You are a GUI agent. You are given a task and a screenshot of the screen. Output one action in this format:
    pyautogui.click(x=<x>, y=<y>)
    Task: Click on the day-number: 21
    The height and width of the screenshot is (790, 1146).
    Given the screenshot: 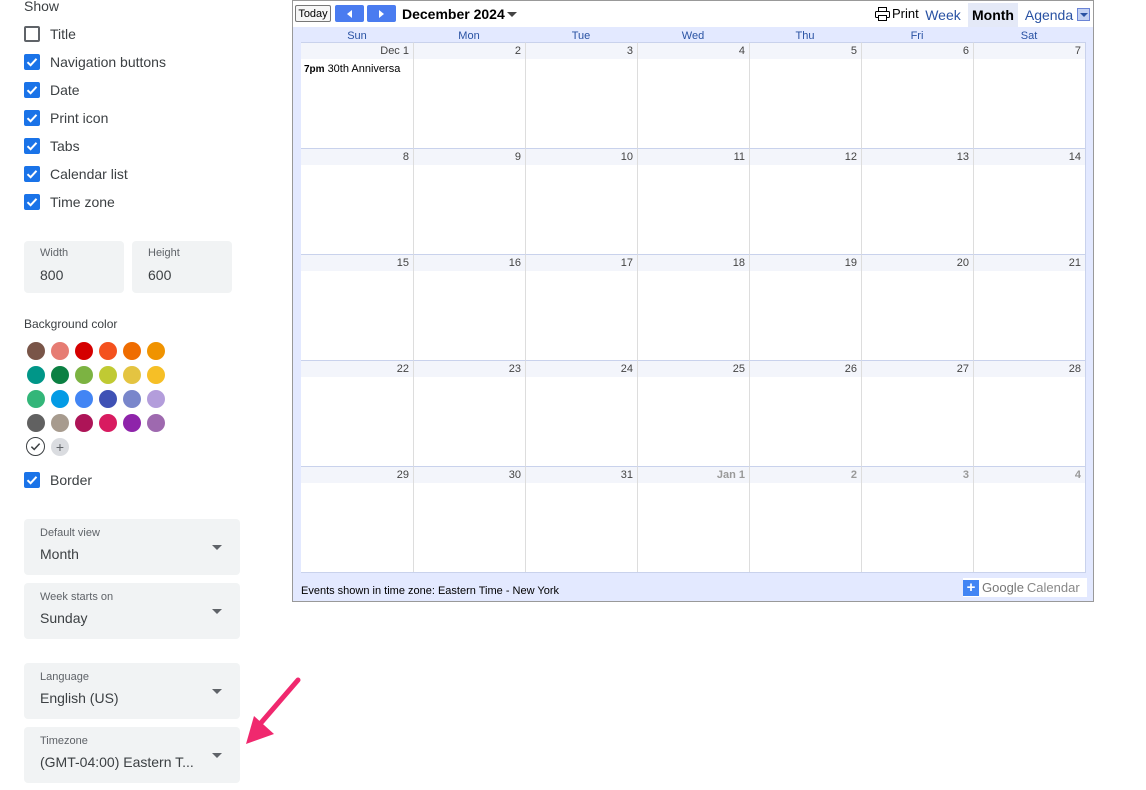 What is the action you would take?
    pyautogui.click(x=1075, y=263)
    